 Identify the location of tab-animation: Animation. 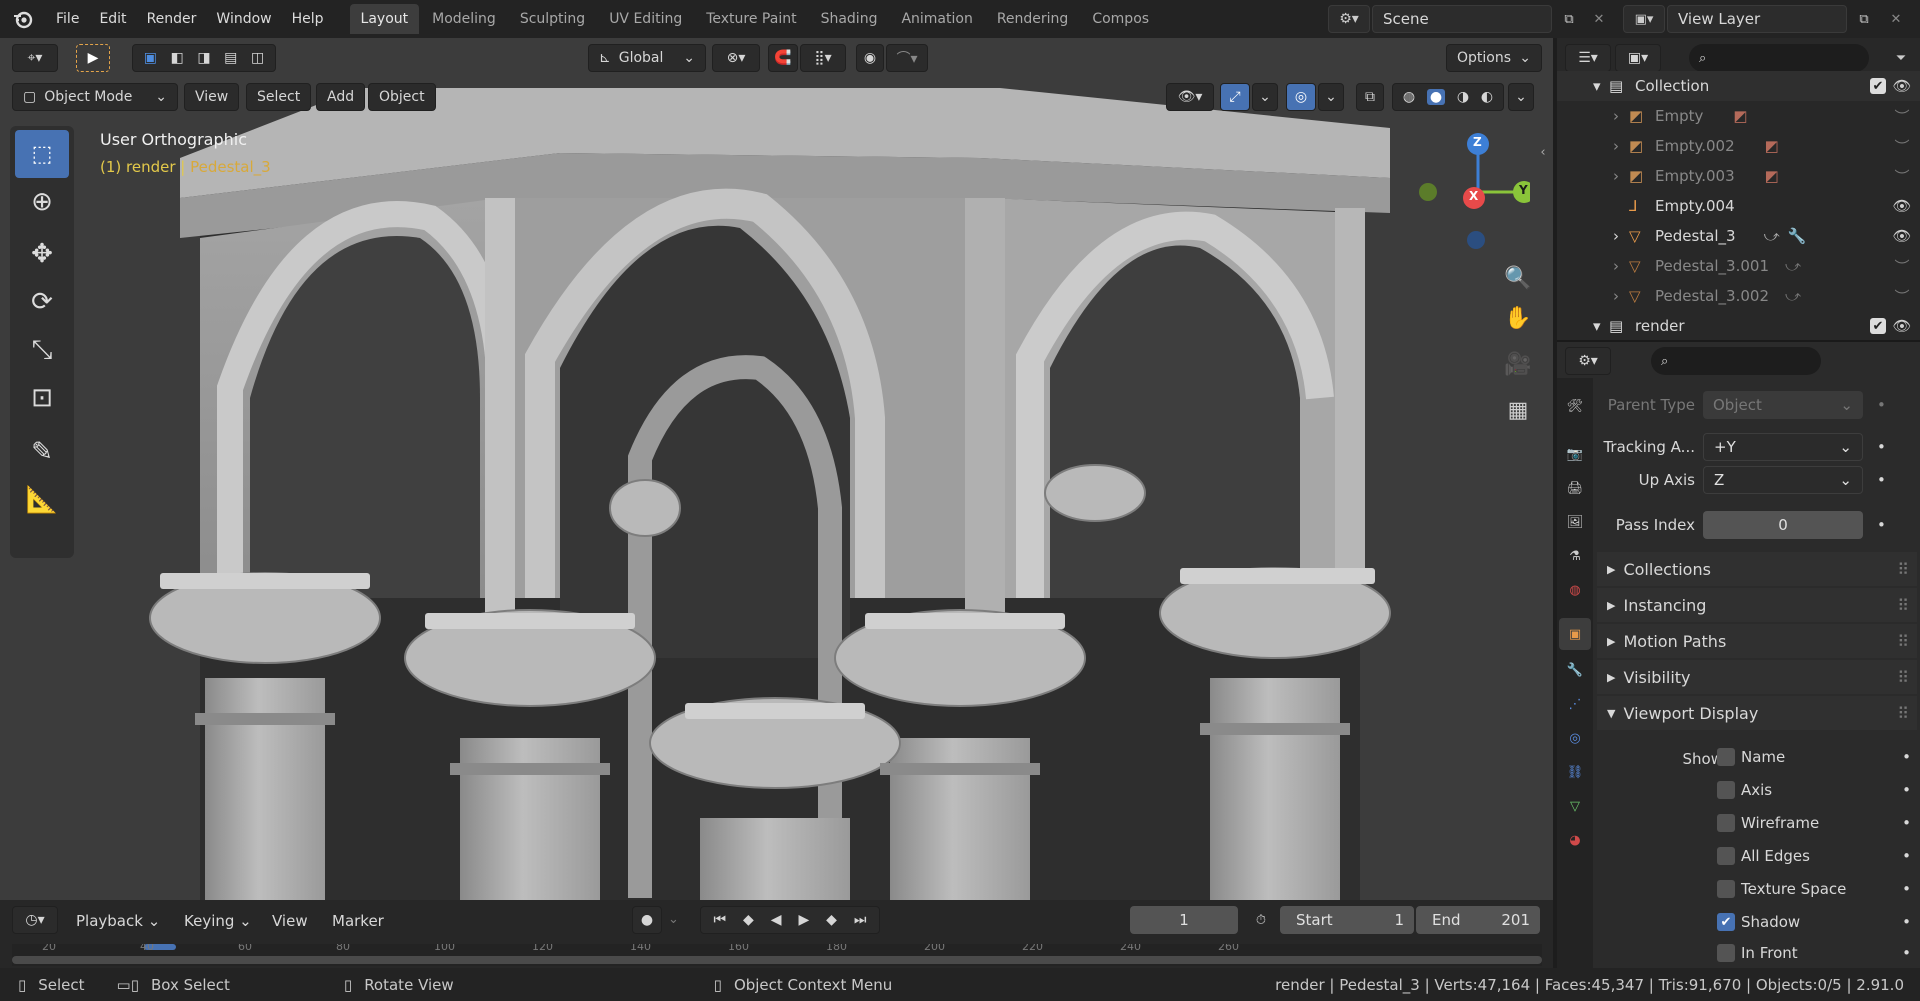
(936, 19).